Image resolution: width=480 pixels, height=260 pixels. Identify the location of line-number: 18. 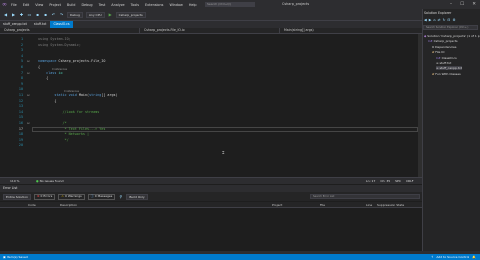
(20, 134).